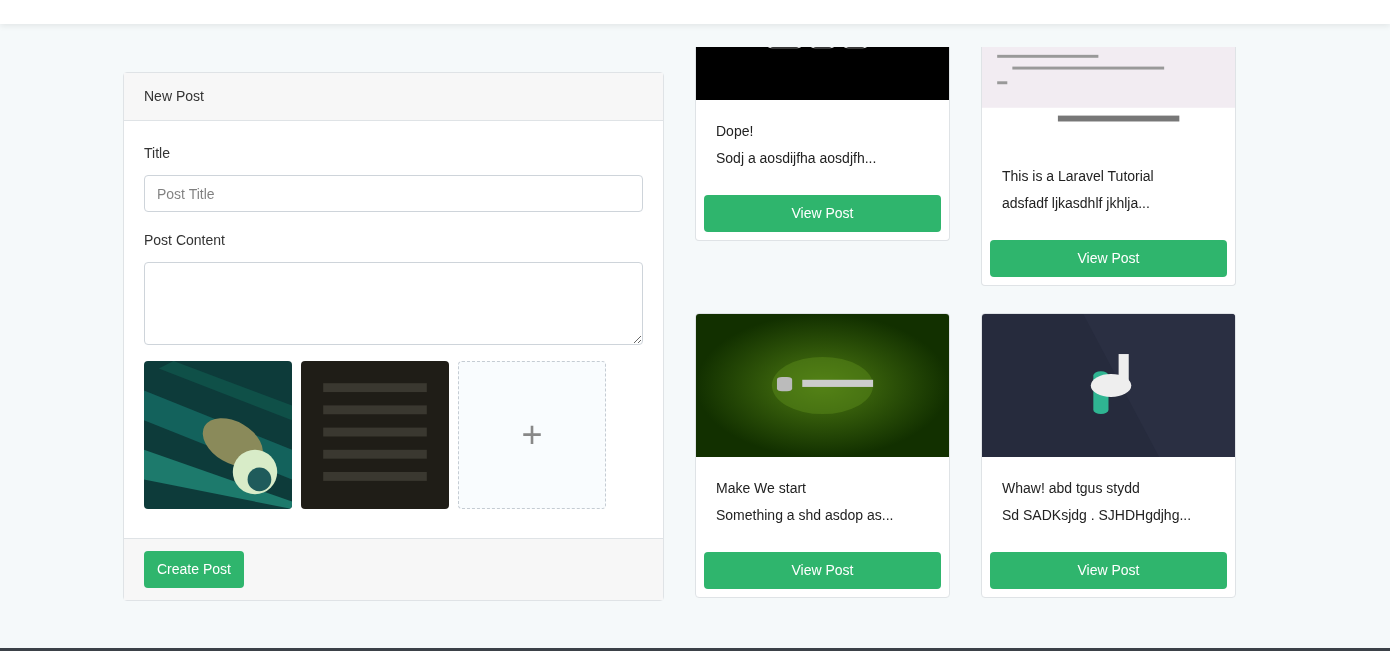  What do you see at coordinates (1078, 176) in the screenshot?
I see `post-title: This is a Laravel Tutorial` at bounding box center [1078, 176].